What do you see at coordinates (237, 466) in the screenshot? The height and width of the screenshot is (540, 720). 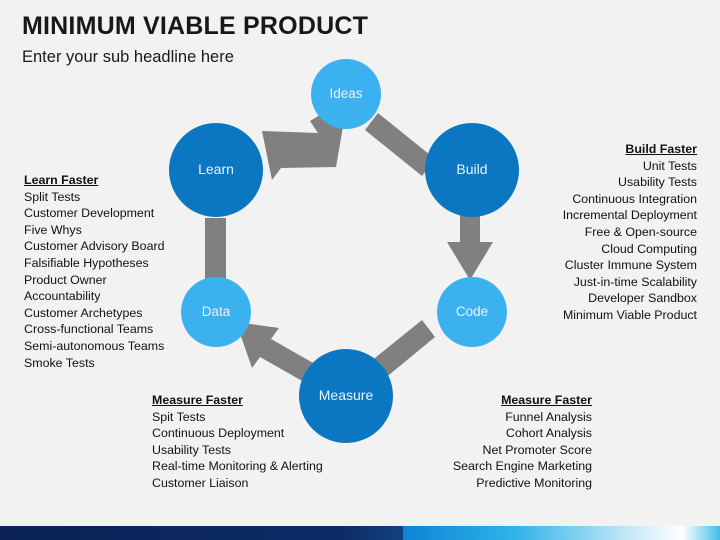 I see `measure-faster-left-item: Real-time Monitoring & Alerting` at bounding box center [237, 466].